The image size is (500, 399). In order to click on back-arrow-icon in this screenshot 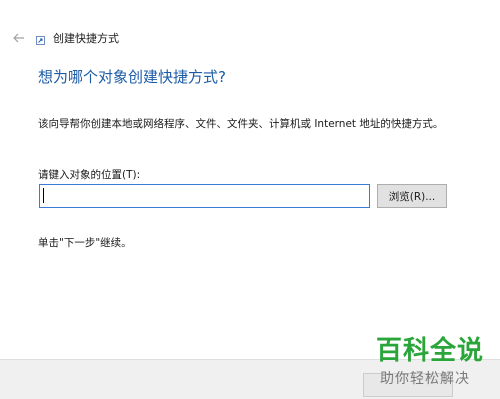, I will do `click(19, 38)`.